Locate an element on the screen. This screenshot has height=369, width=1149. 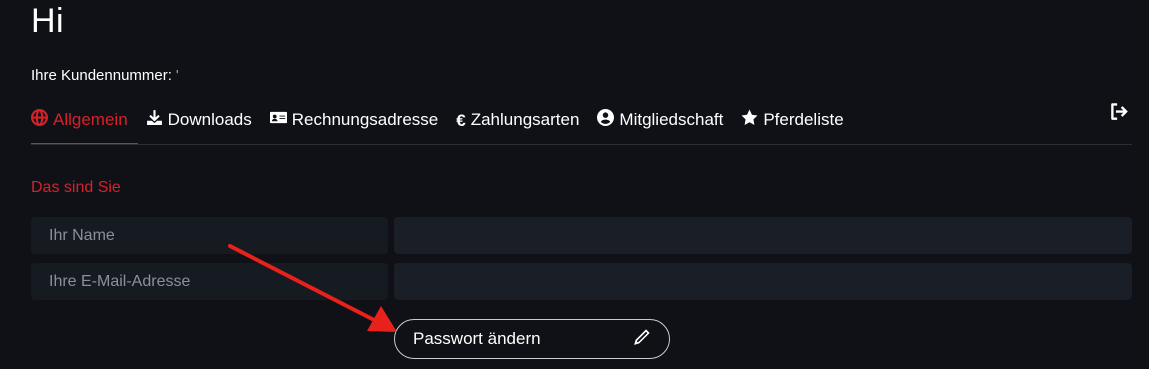
tab-rechnungsadresse: Rechnungsadresse is located at coordinates (358, 120).